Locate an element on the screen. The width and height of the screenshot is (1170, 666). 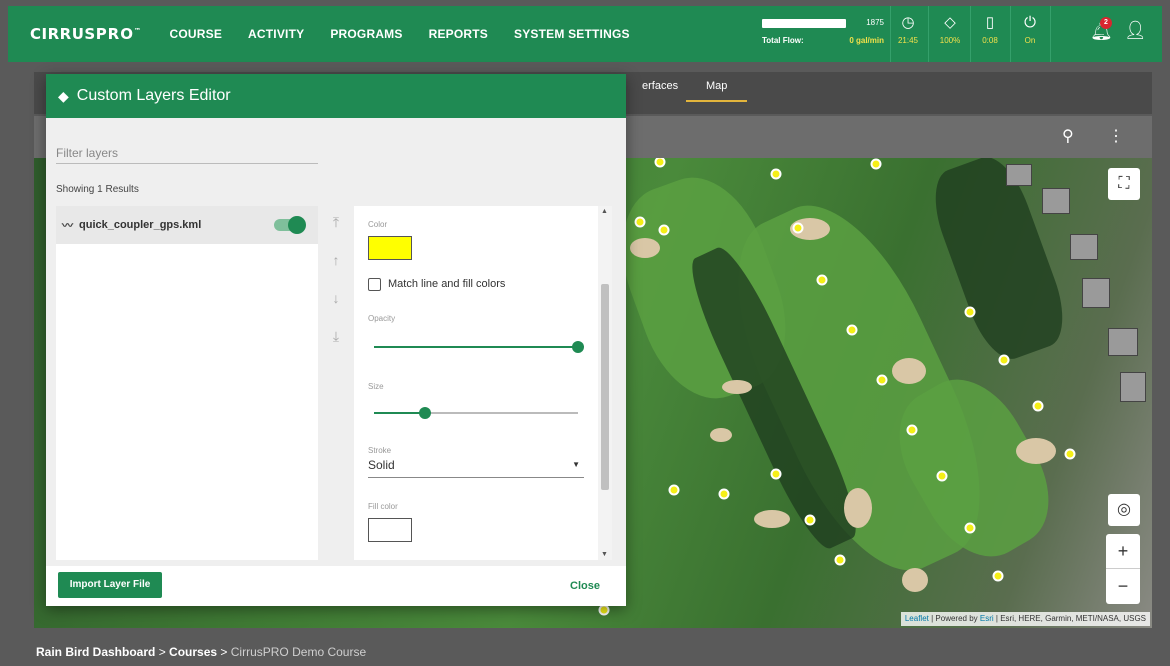
line-color-swatch is located at coordinates (390, 248).